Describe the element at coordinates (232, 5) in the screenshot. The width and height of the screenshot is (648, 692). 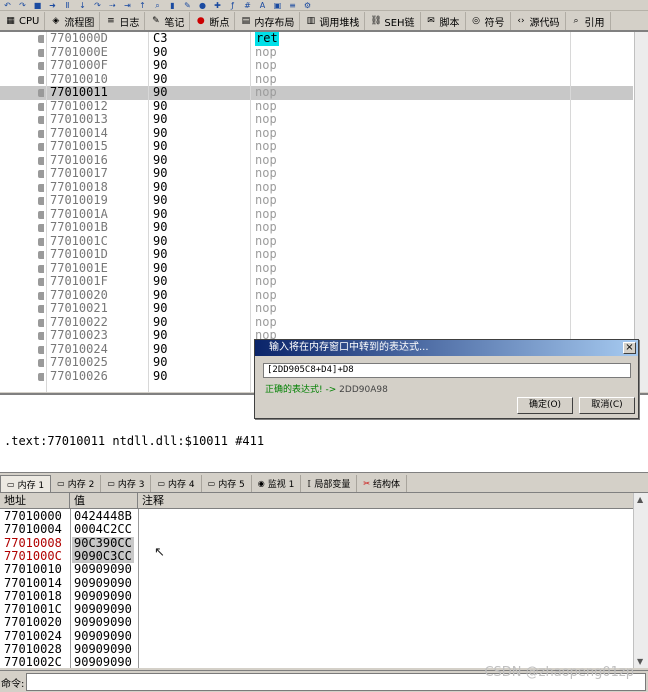
I see `function-icon: ƒ` at that location.